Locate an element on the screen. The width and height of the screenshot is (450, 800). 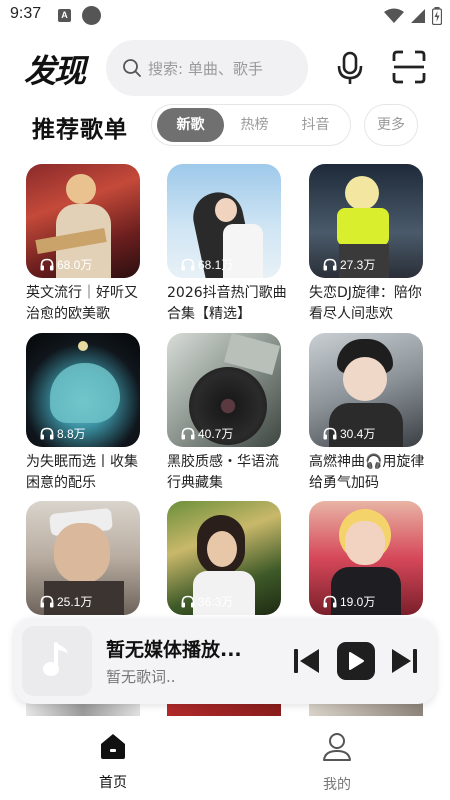
section-title: 推荐歌单 is located at coordinates (80, 130).